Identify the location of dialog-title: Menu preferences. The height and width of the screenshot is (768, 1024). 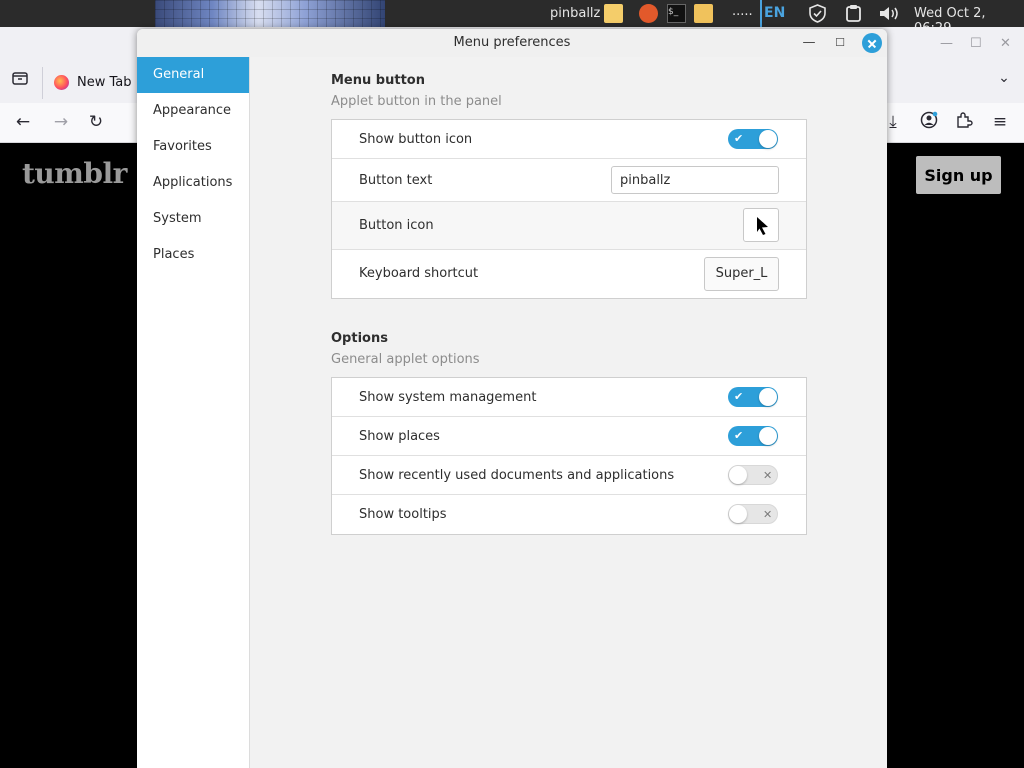
(512, 42).